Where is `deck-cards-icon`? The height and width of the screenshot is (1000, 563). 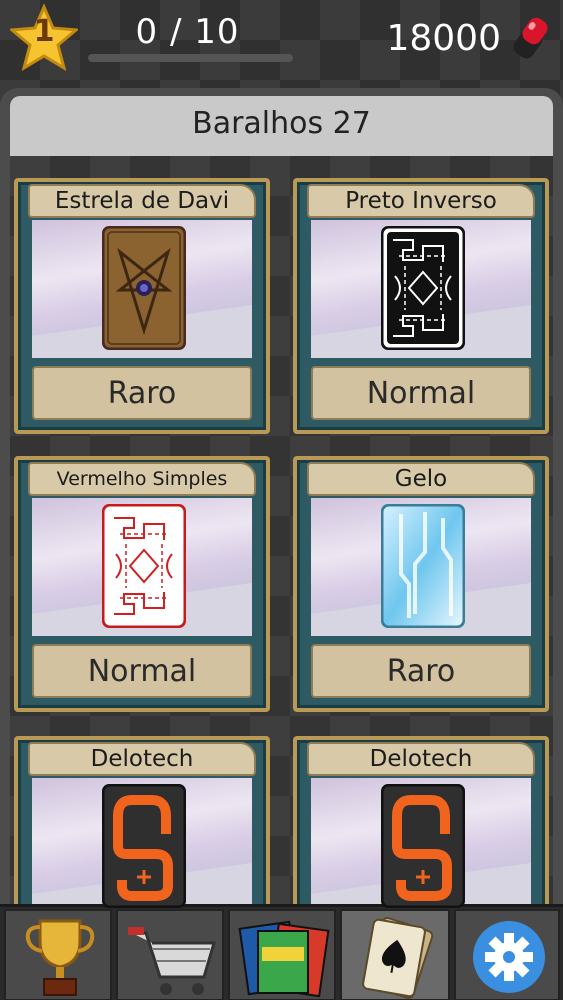 deck-cards-icon is located at coordinates (398, 958).